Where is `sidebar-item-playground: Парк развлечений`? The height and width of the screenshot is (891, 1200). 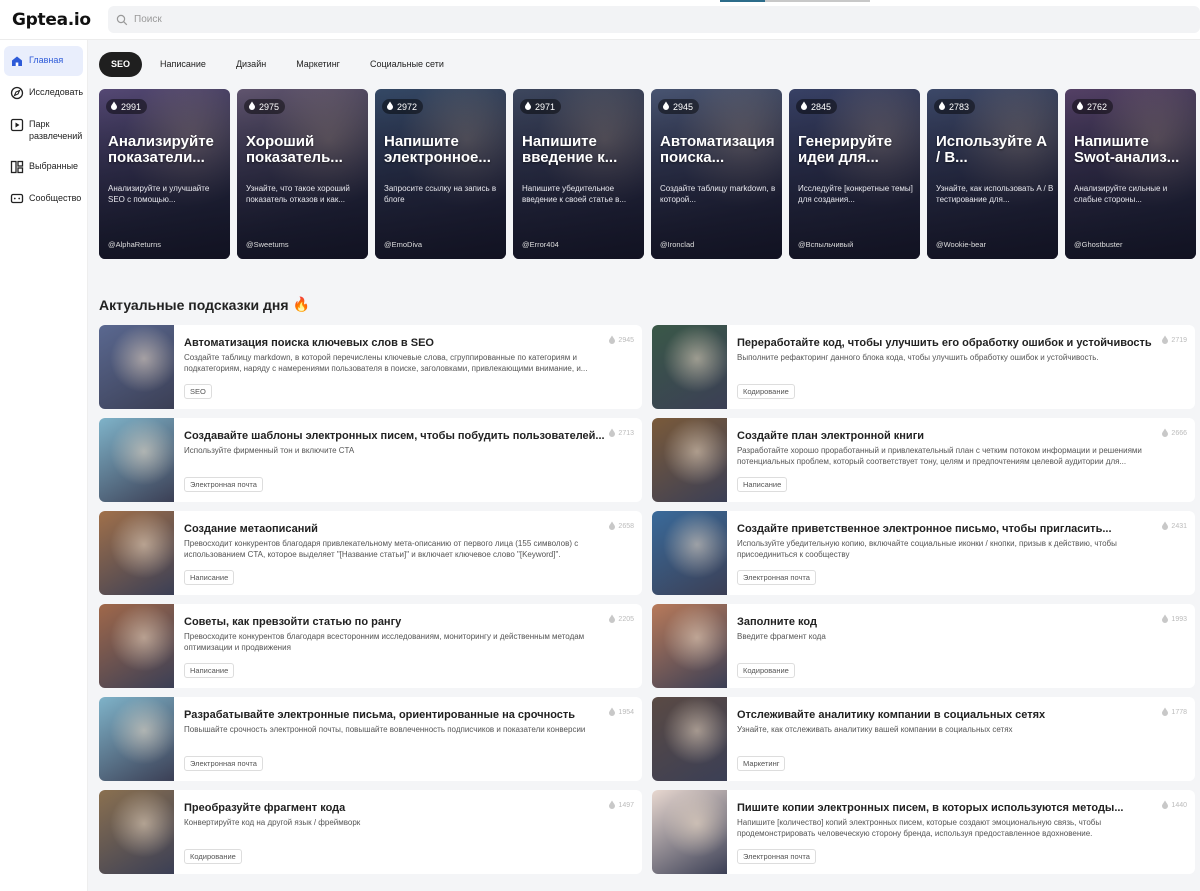
sidebar-item-playground: Парк развлечений is located at coordinates (43, 130).